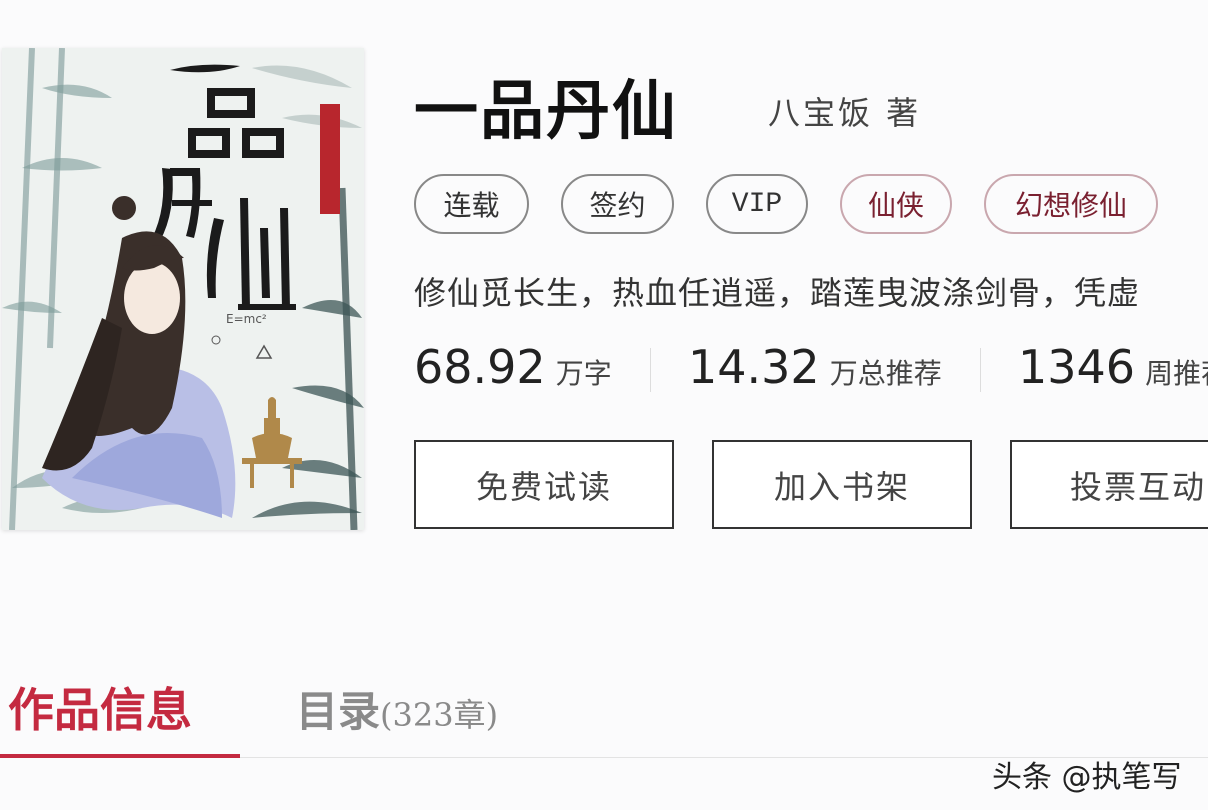 Image resolution: width=1208 pixels, height=810 pixels. Describe the element at coordinates (885, 373) in the screenshot. I see `stat-unit: 万总推荐` at that location.